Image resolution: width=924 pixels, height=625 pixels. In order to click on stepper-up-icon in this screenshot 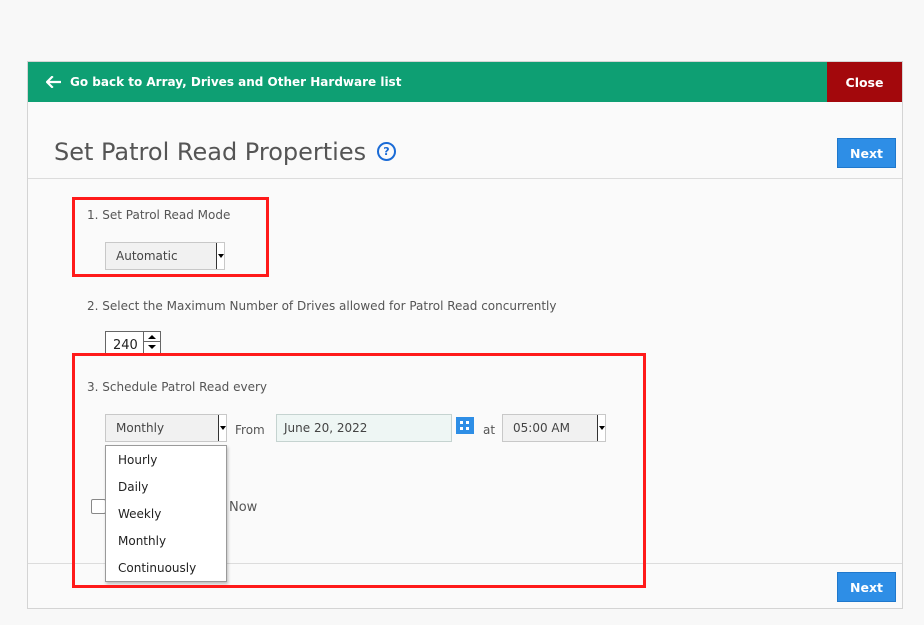, I will do `click(152, 337)`.